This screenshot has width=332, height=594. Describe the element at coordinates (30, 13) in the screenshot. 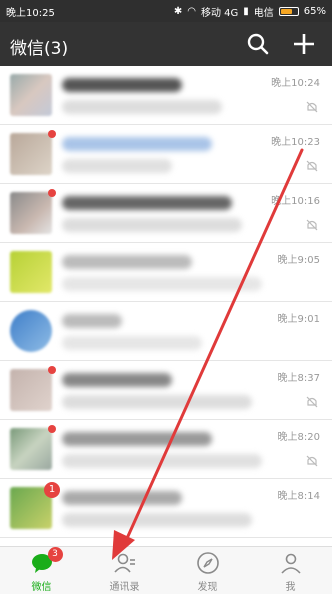

I see `status-time: 晚上10:25` at that location.